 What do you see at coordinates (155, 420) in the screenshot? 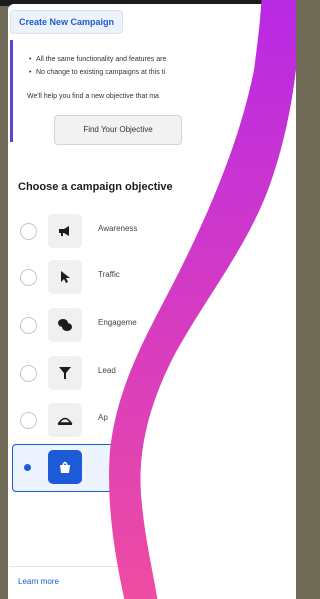
I see `objective-option-app-promotion: Ap` at bounding box center [155, 420].